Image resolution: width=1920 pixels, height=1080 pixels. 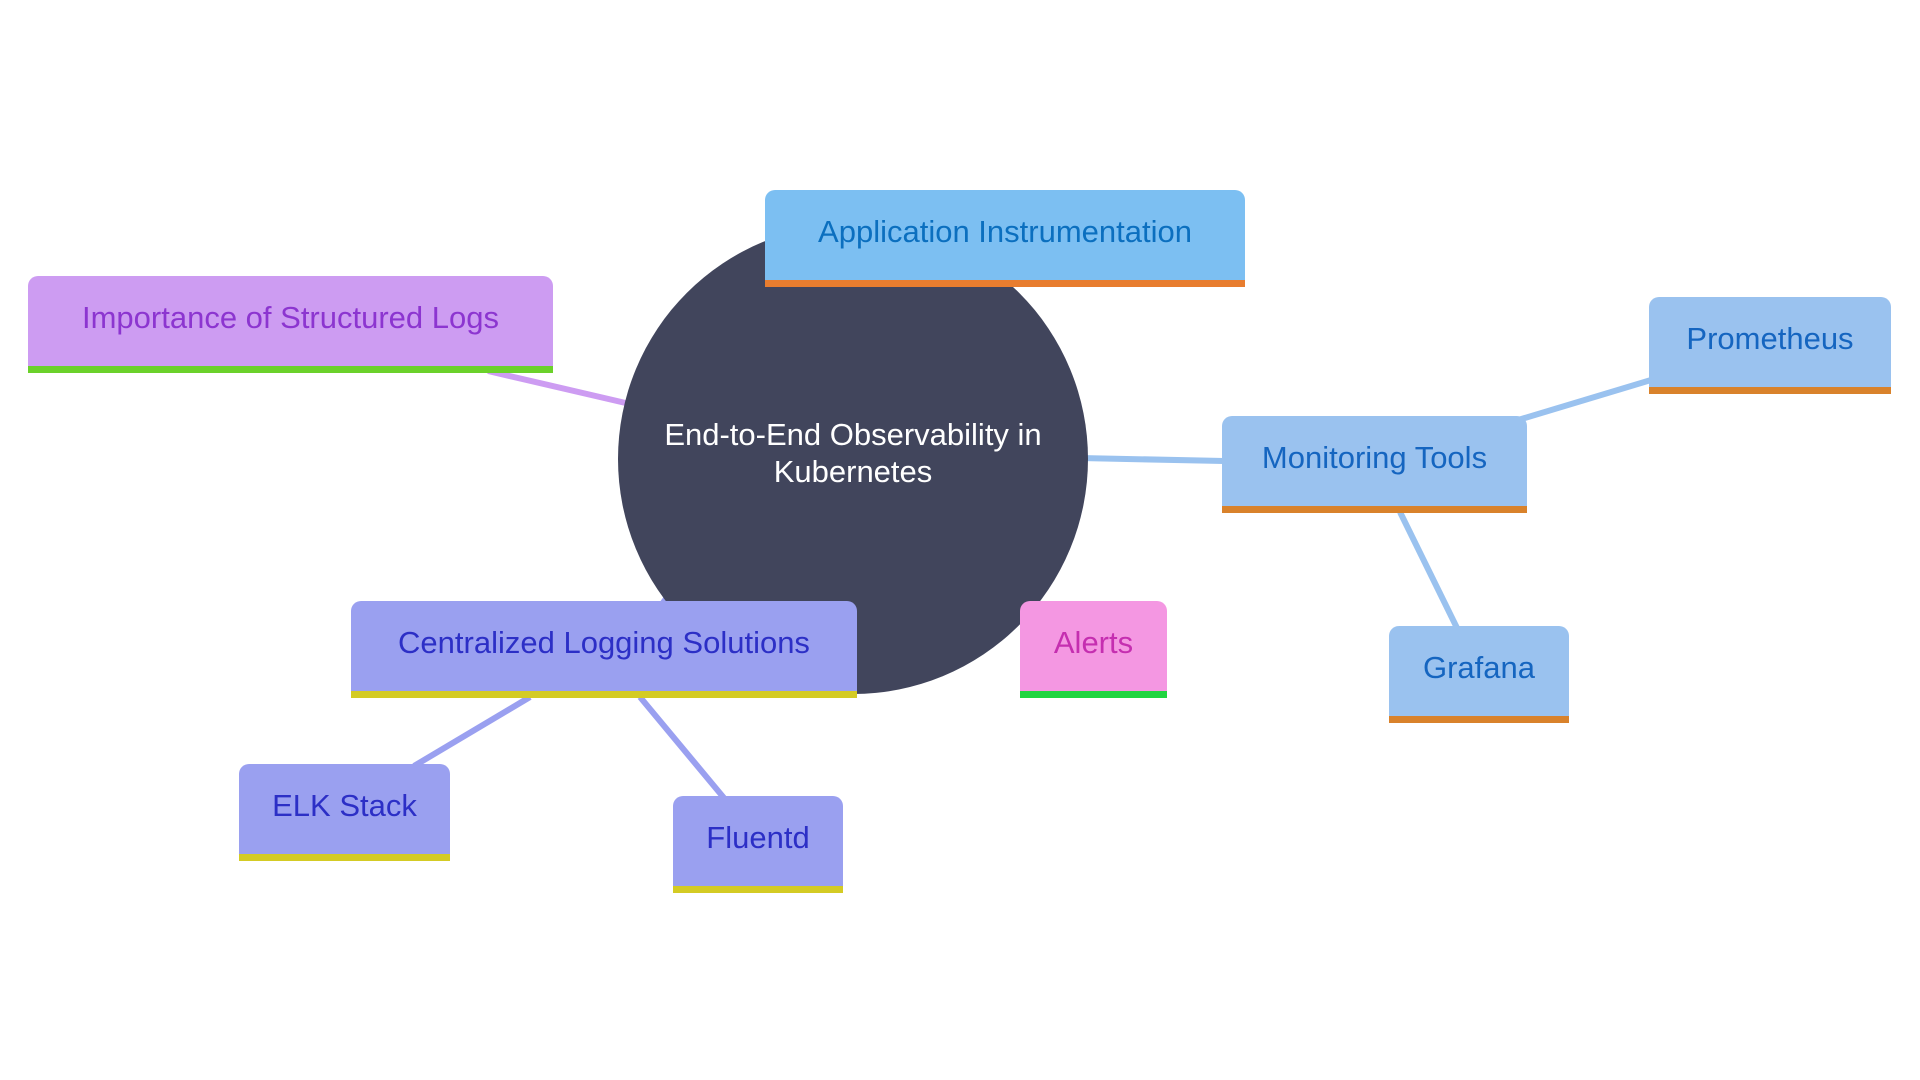 I want to click on node-alerts: Alerts, so click(x=1093, y=649).